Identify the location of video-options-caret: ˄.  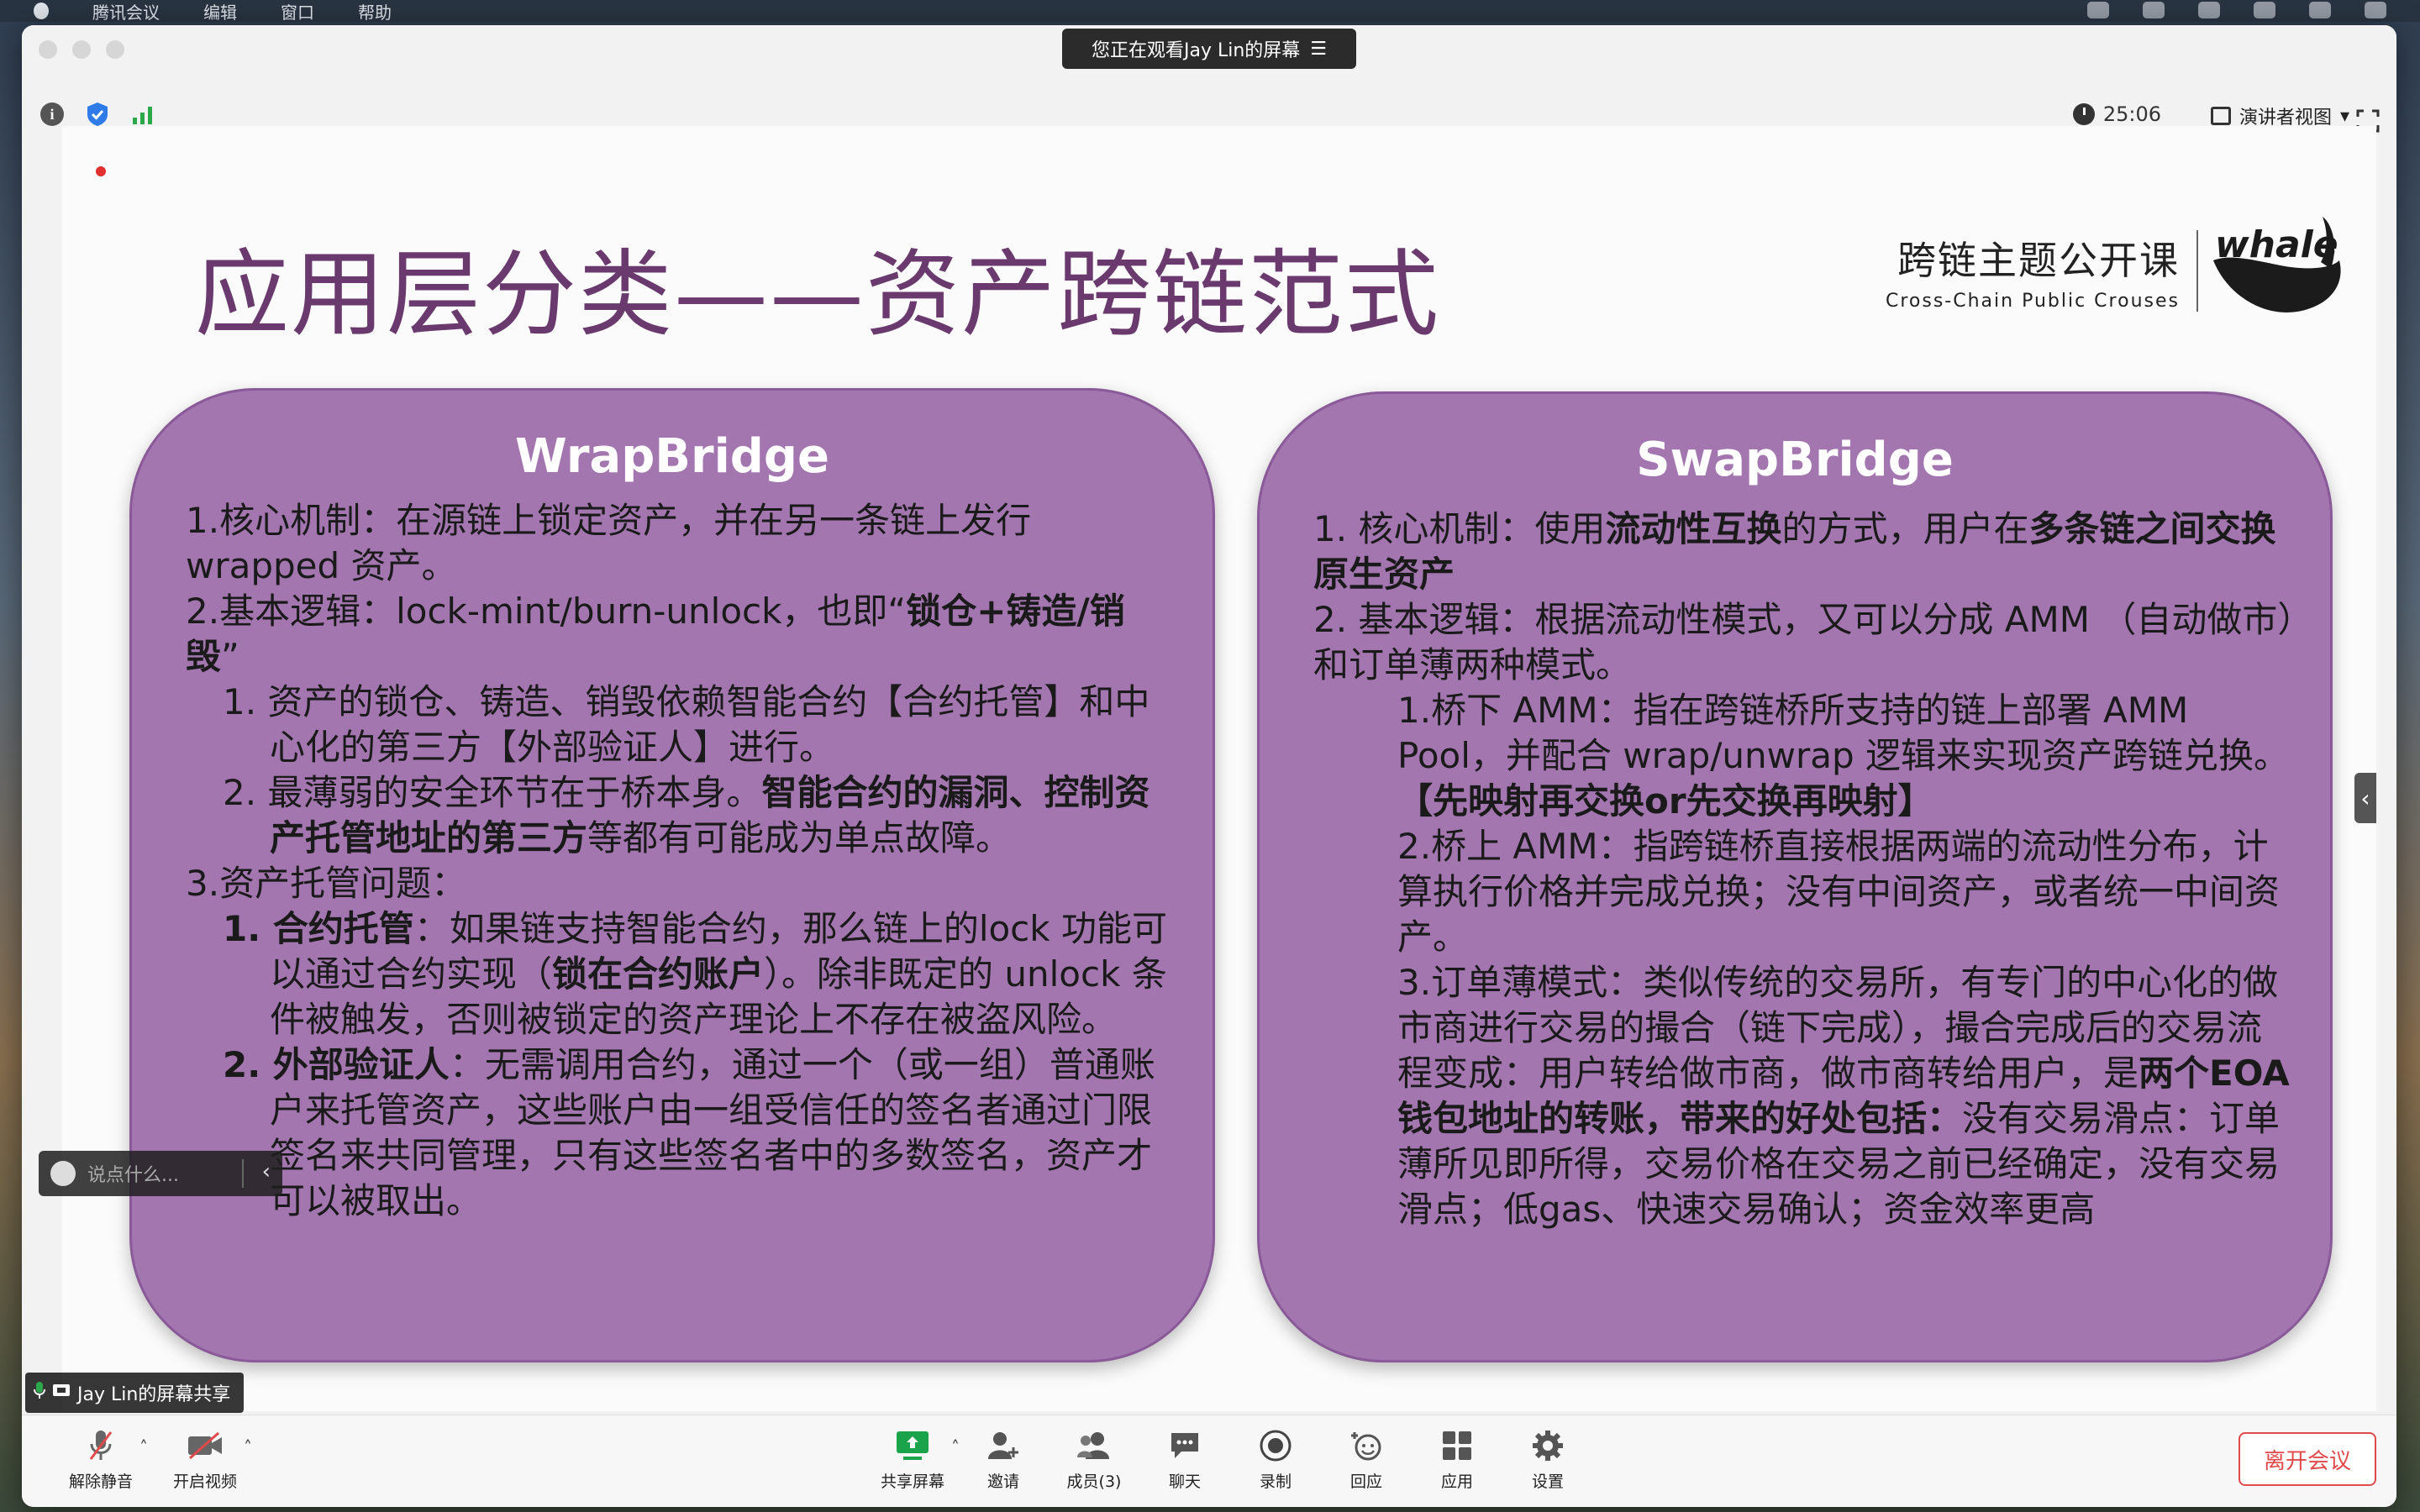
(248, 1447).